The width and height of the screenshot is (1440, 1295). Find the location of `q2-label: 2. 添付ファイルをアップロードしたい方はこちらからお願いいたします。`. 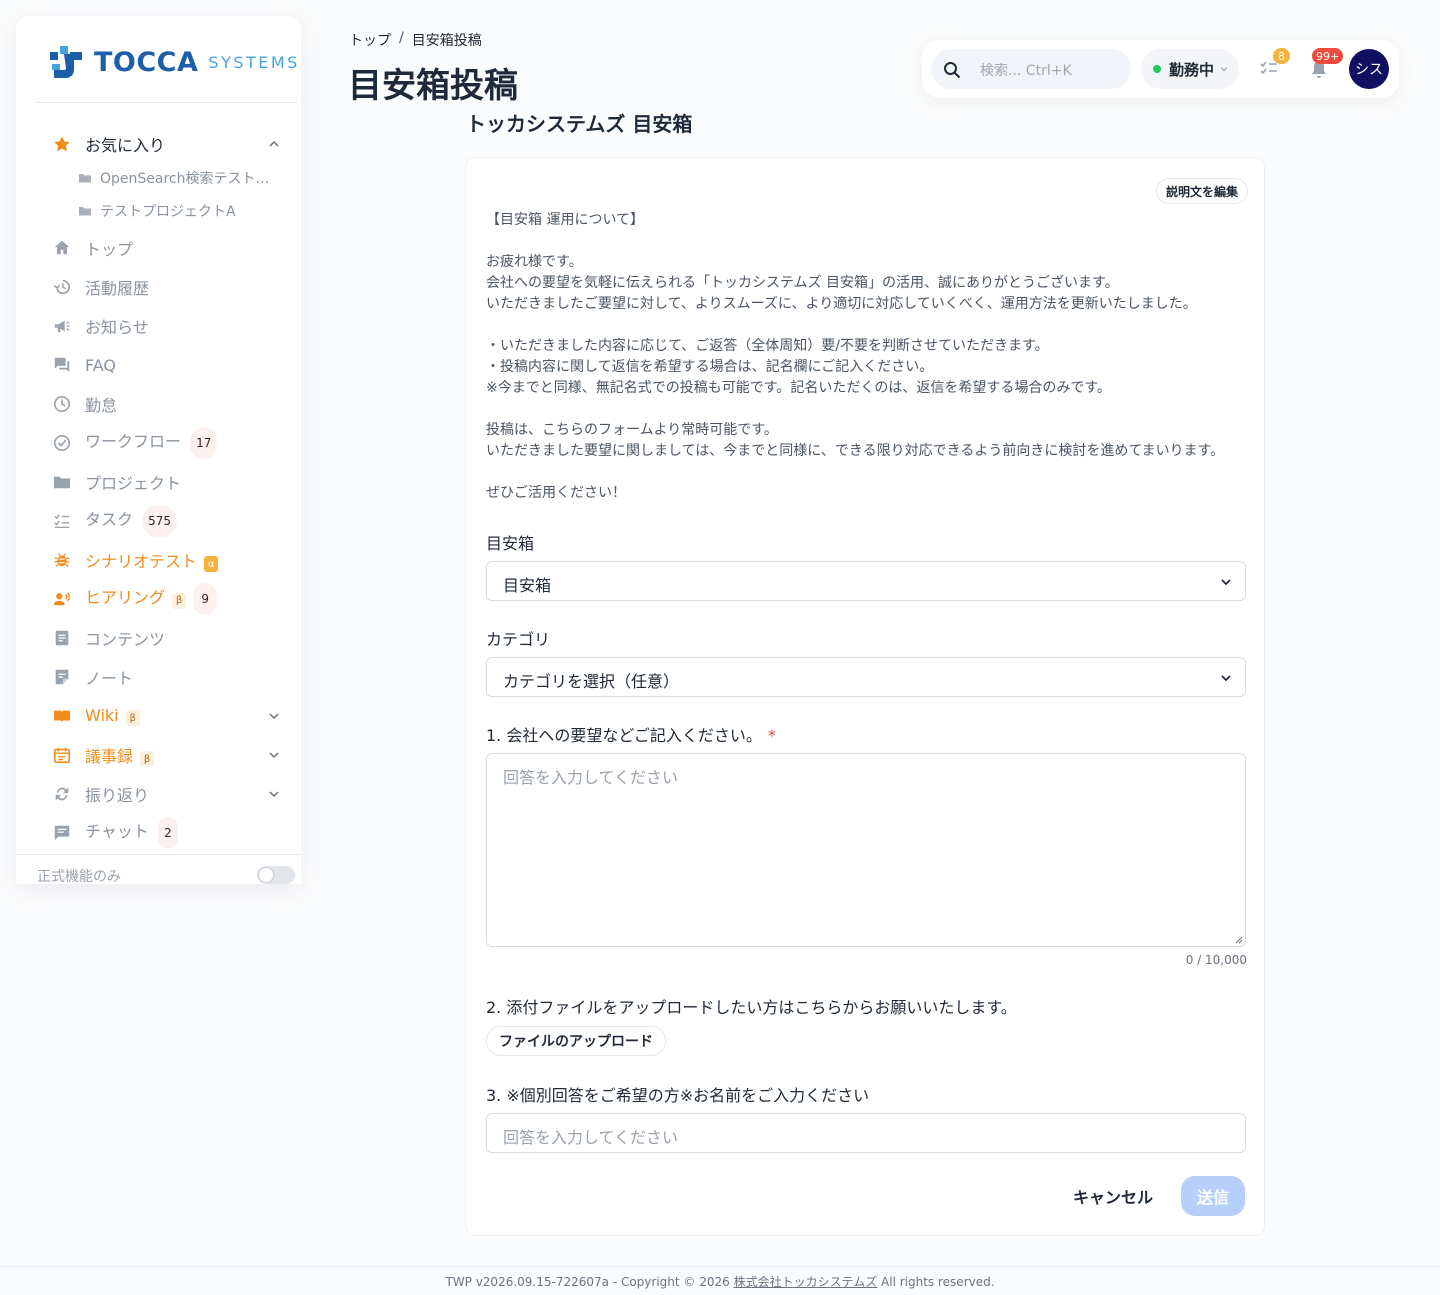

q2-label: 2. 添付ファイルをアップロードしたい方はこちらからお願いいたします。 is located at coordinates (751, 1007).